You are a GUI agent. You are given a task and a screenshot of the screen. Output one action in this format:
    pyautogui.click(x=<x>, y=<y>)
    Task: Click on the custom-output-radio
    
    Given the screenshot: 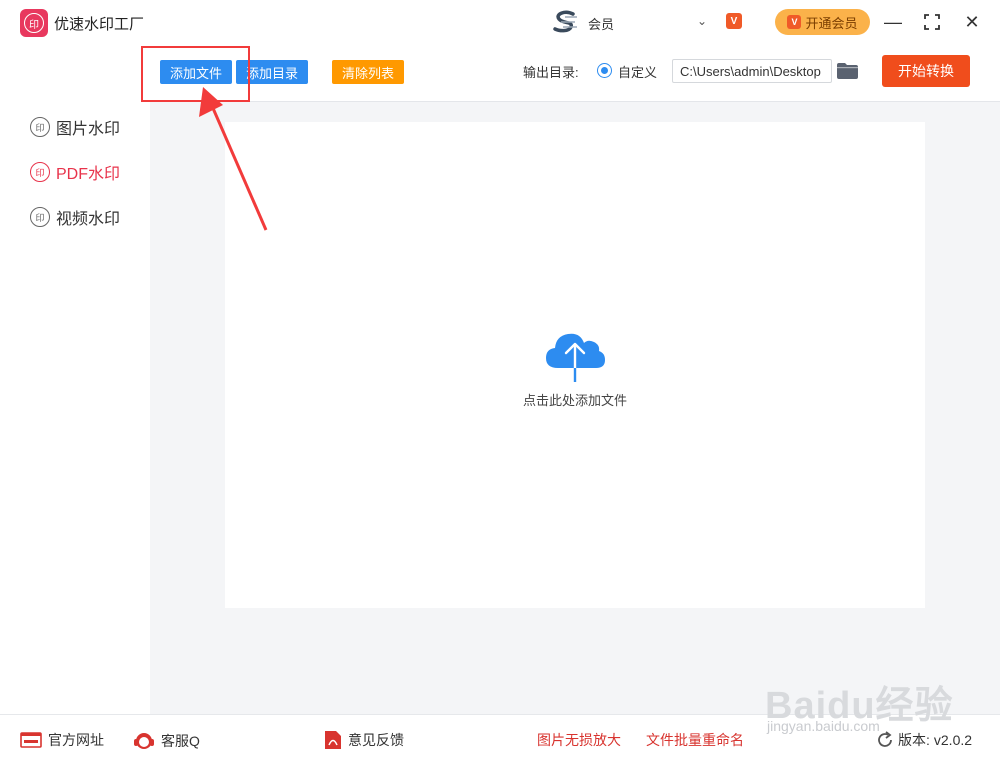 What is the action you would take?
    pyautogui.click(x=604, y=70)
    